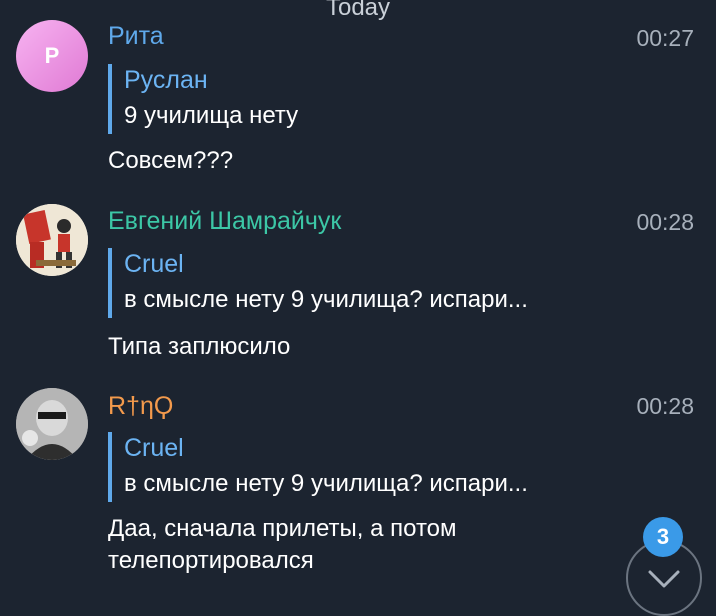 Image resolution: width=716 pixels, height=616 pixels. Describe the element at coordinates (282, 528) in the screenshot. I see `message-text-line: Даа, сначала прилеты, а потом` at that location.